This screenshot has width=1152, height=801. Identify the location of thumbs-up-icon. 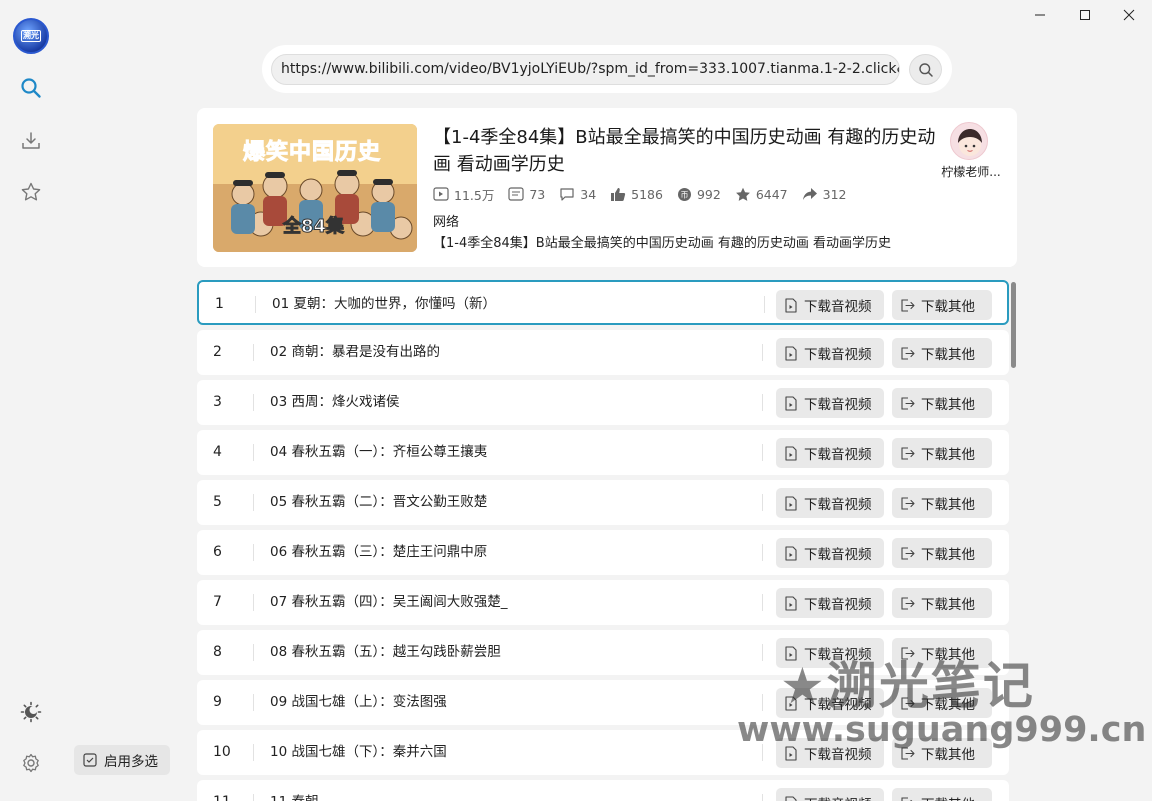
(618, 194).